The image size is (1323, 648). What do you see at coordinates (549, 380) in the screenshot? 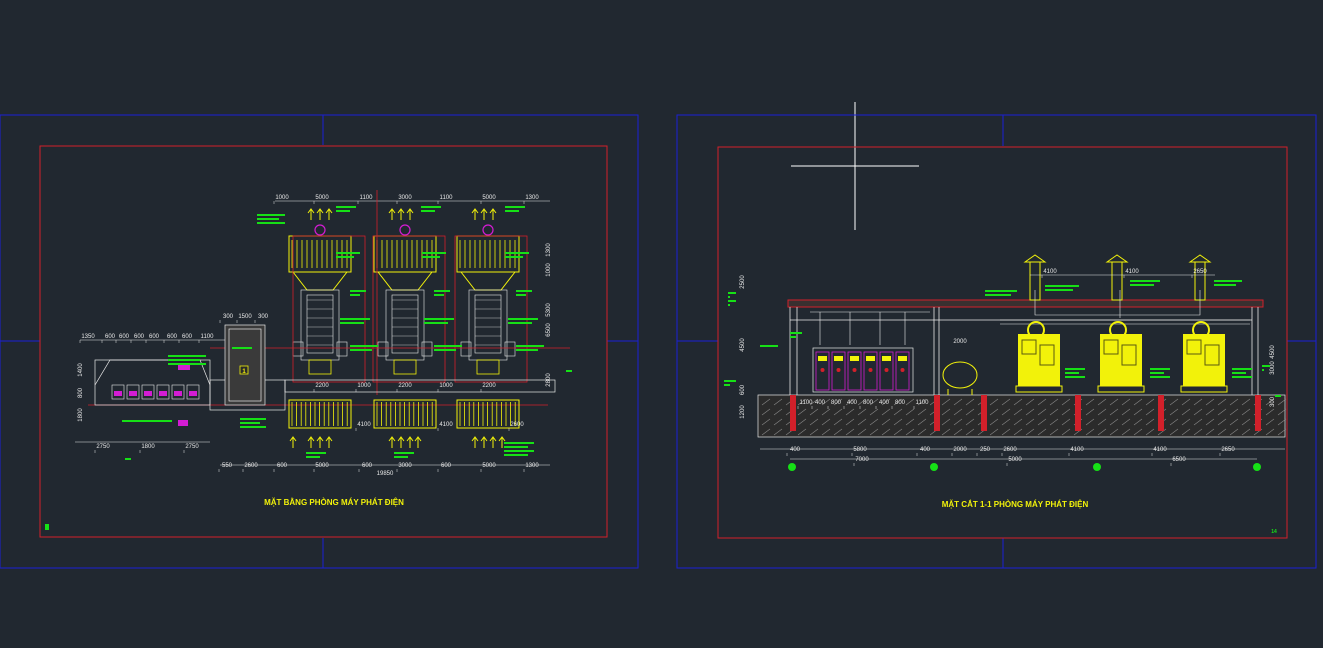
I see `dimension-text: 2800` at bounding box center [549, 380].